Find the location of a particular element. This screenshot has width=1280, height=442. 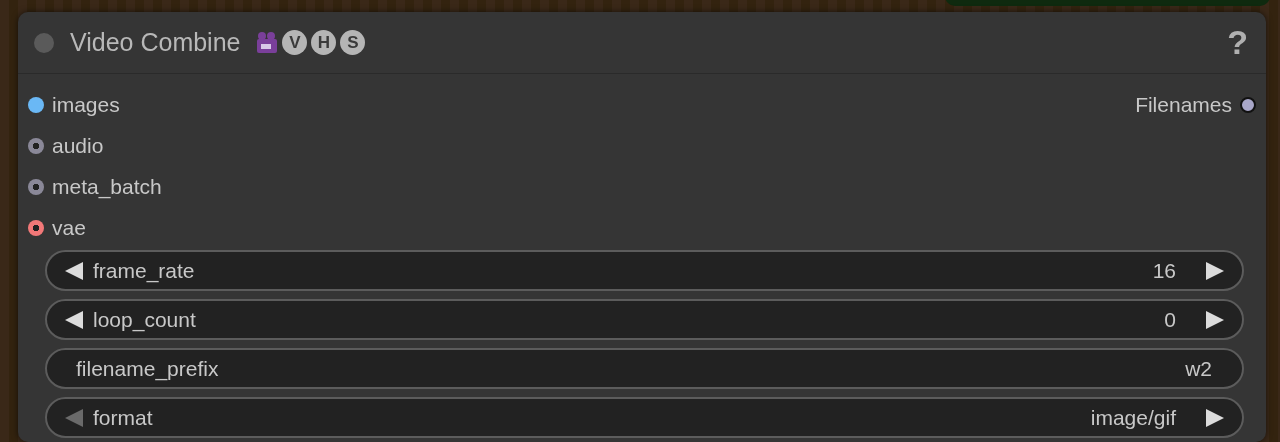

node-title: Video Combine is located at coordinates (155, 42).